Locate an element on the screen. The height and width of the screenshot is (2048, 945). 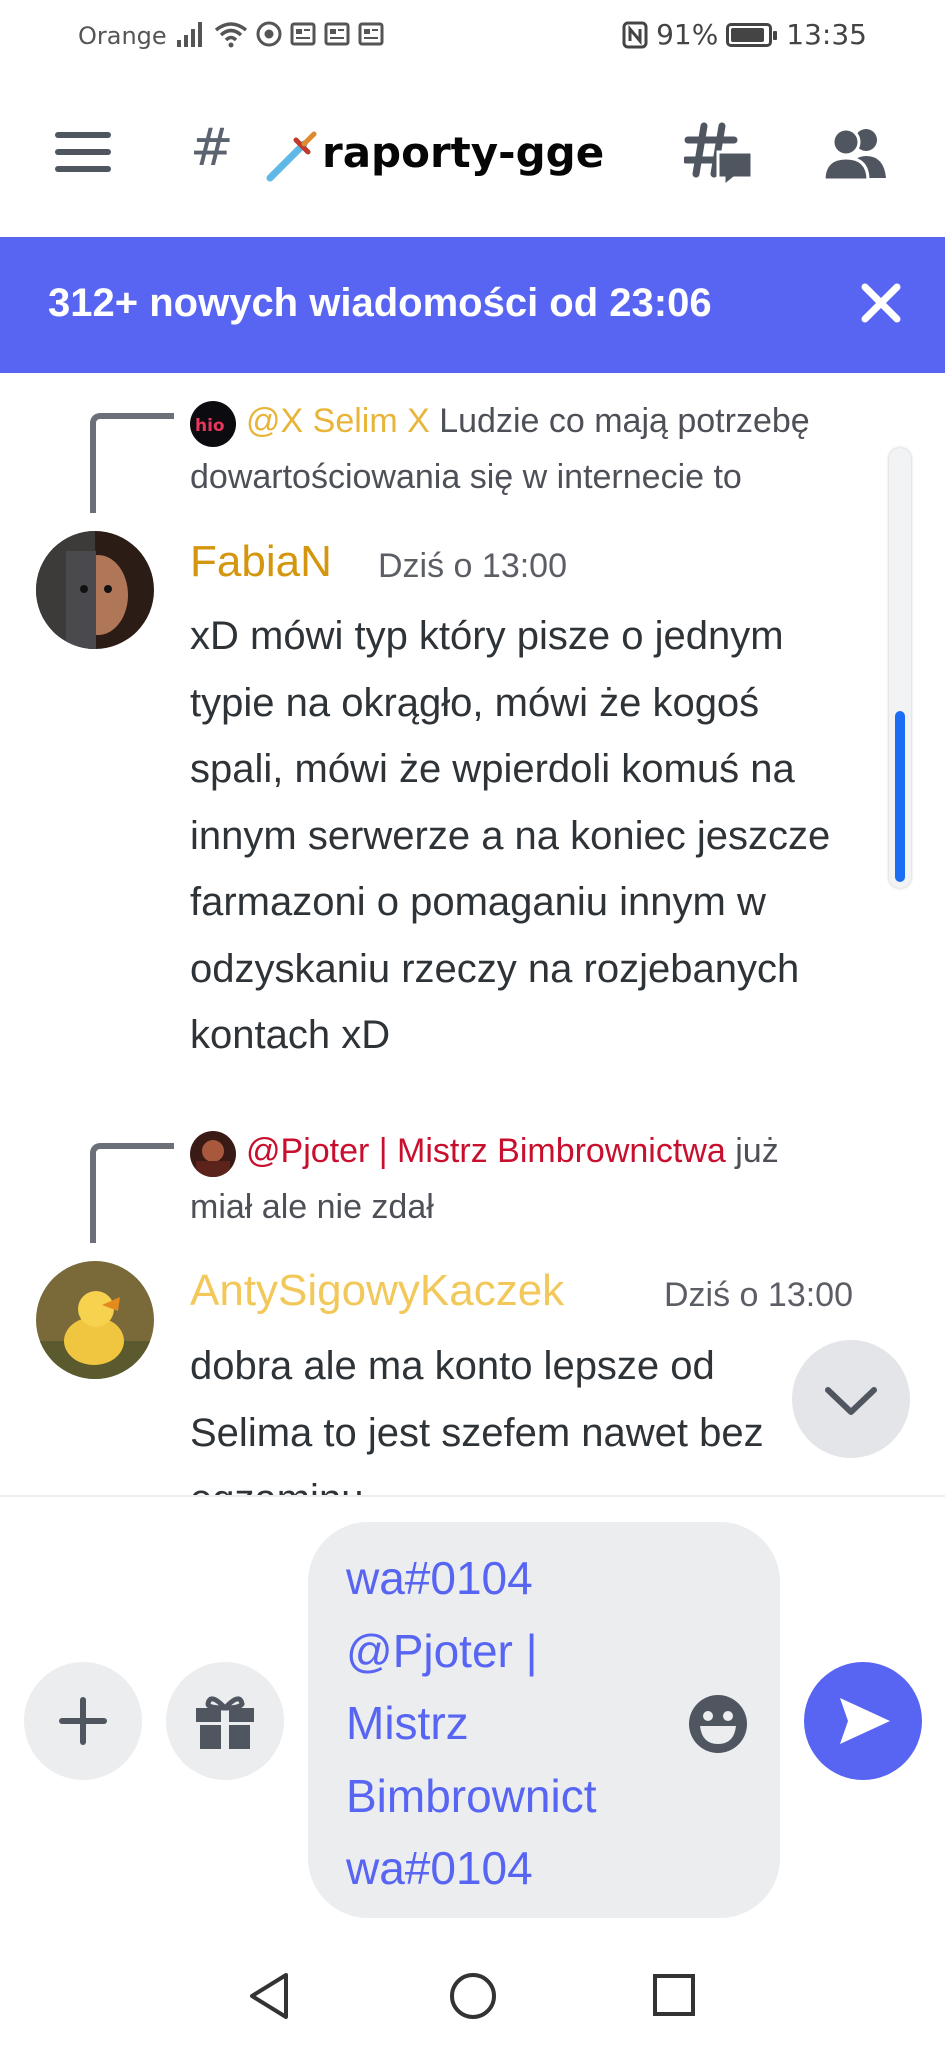
send-icon is located at coordinates (865, 1721).